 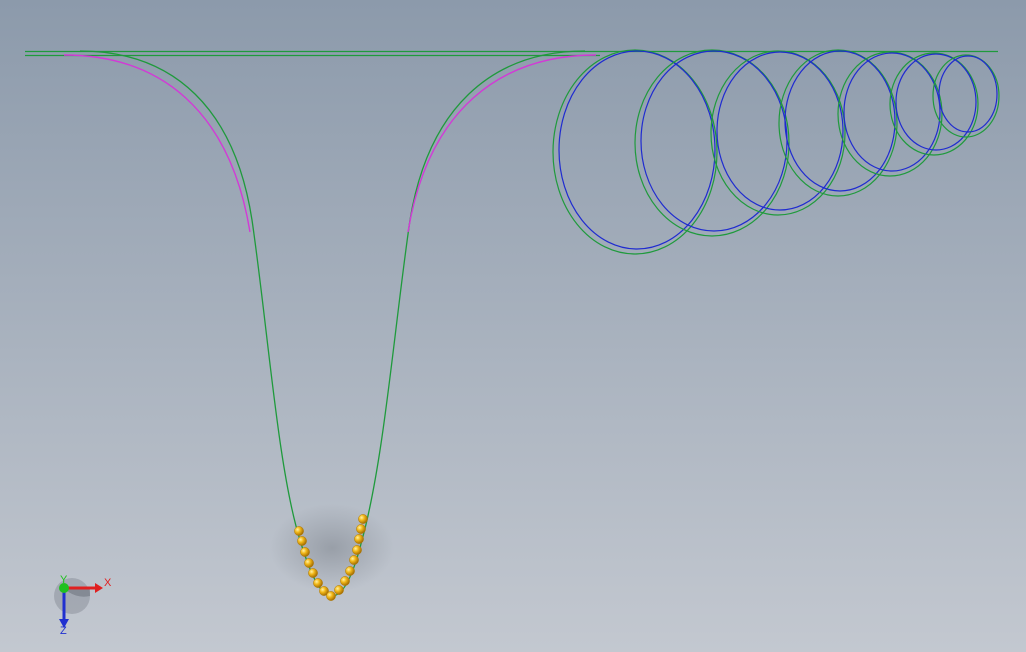 What do you see at coordinates (63, 631) in the screenshot?
I see `triad-z-label: Z` at bounding box center [63, 631].